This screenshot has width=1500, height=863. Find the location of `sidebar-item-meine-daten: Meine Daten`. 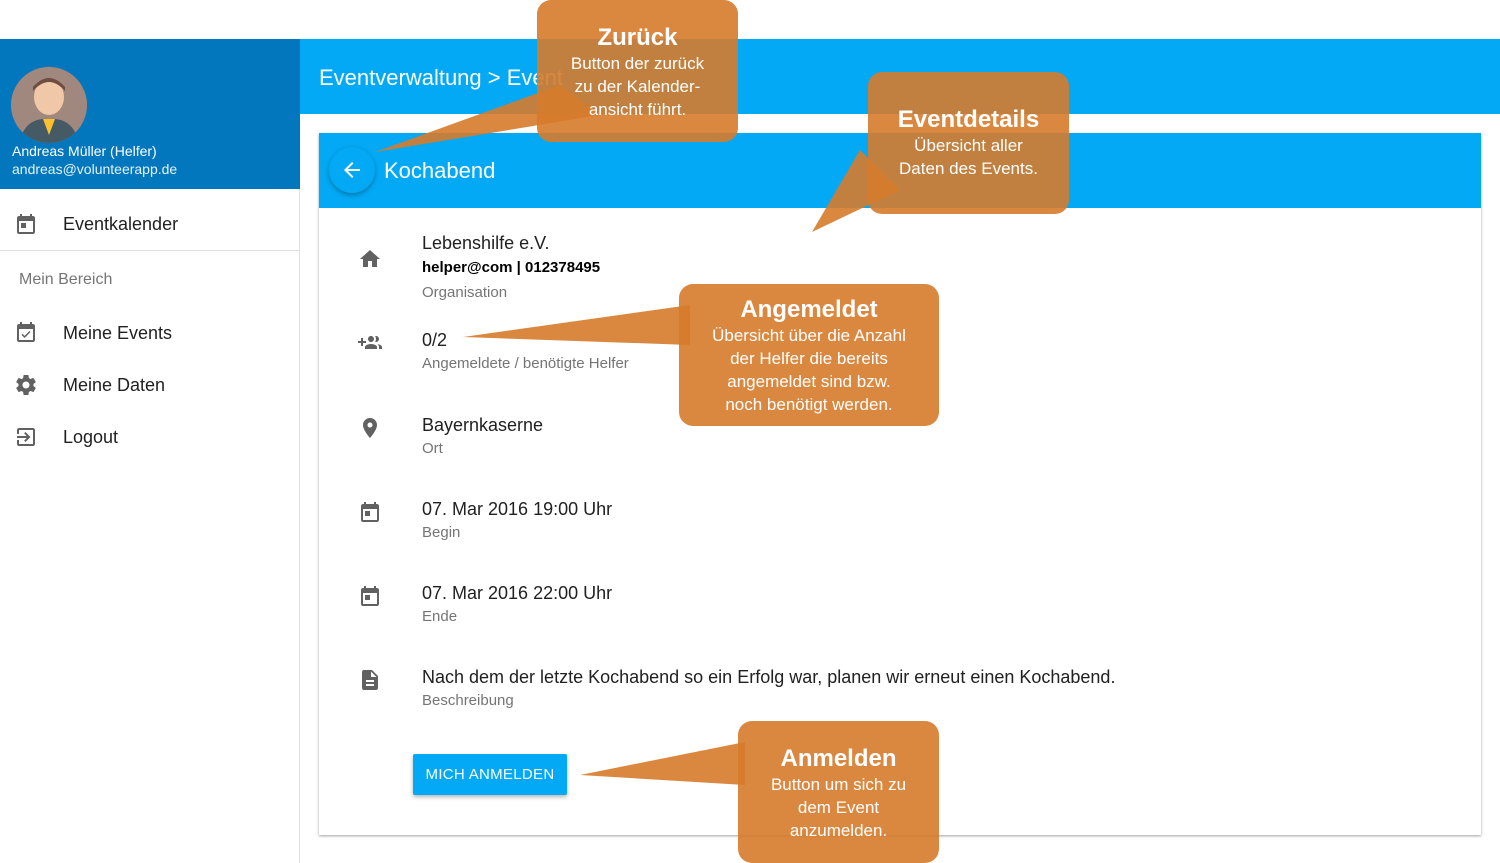

sidebar-item-meine-daten: Meine Daten is located at coordinates (150, 385).